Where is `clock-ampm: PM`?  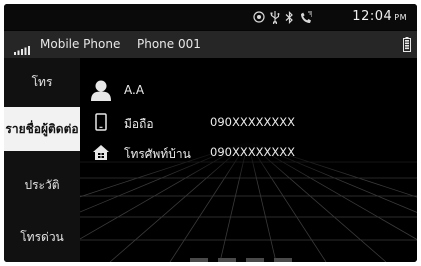
clock-ampm: PM is located at coordinates (400, 17).